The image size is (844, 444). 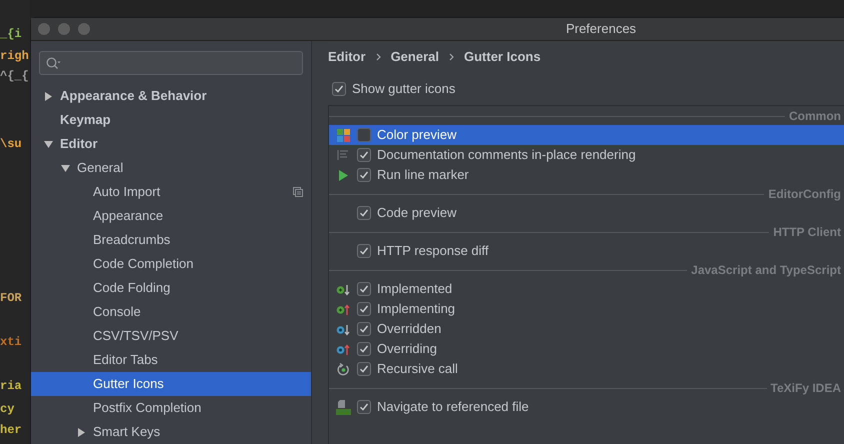 What do you see at coordinates (347, 57) in the screenshot?
I see `breadcrumb-item: Editor` at bounding box center [347, 57].